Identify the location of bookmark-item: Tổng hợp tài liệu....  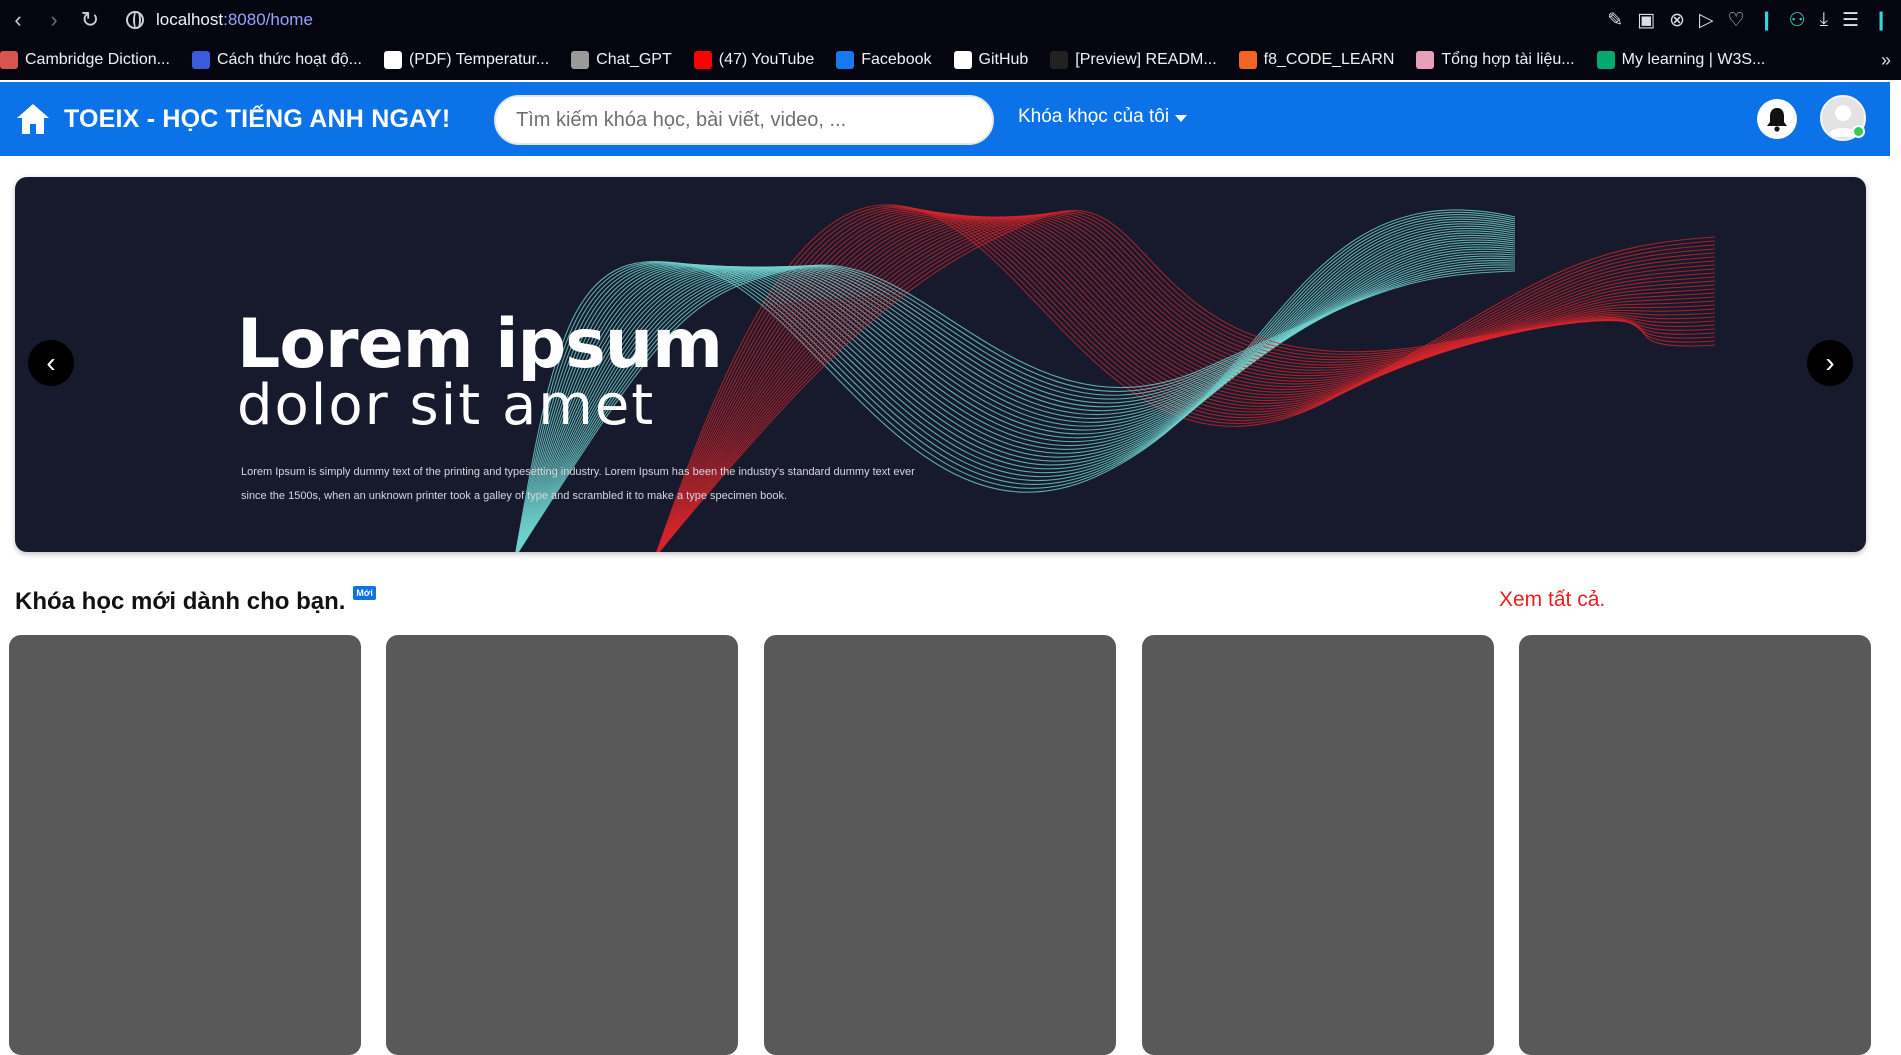
(1495, 60).